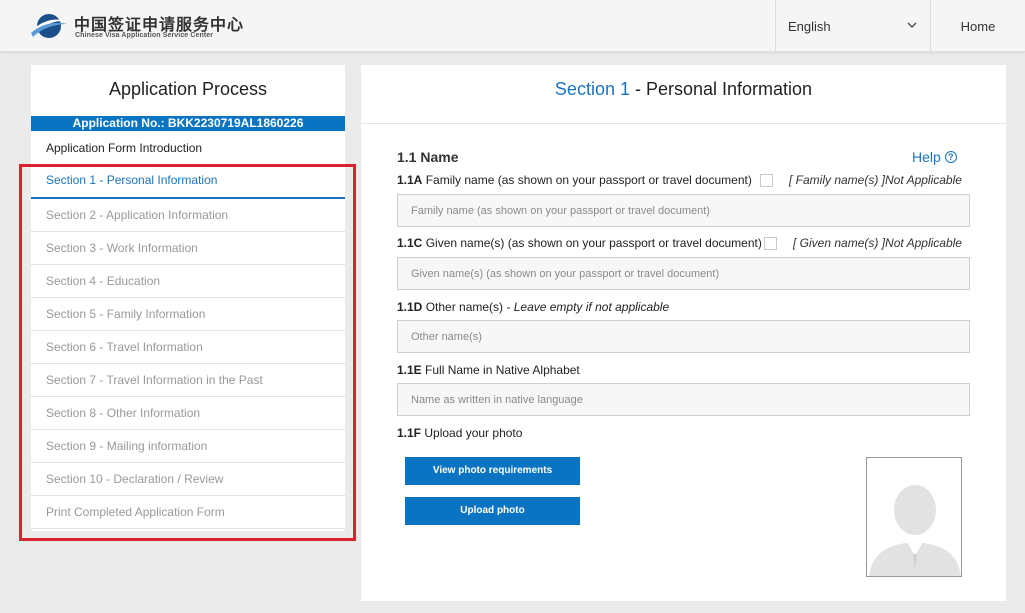 The width and height of the screenshot is (1025, 613). Describe the element at coordinates (188, 123) in the screenshot. I see `application-number-bar: Application No.: BKK2230719AL1860226` at that location.